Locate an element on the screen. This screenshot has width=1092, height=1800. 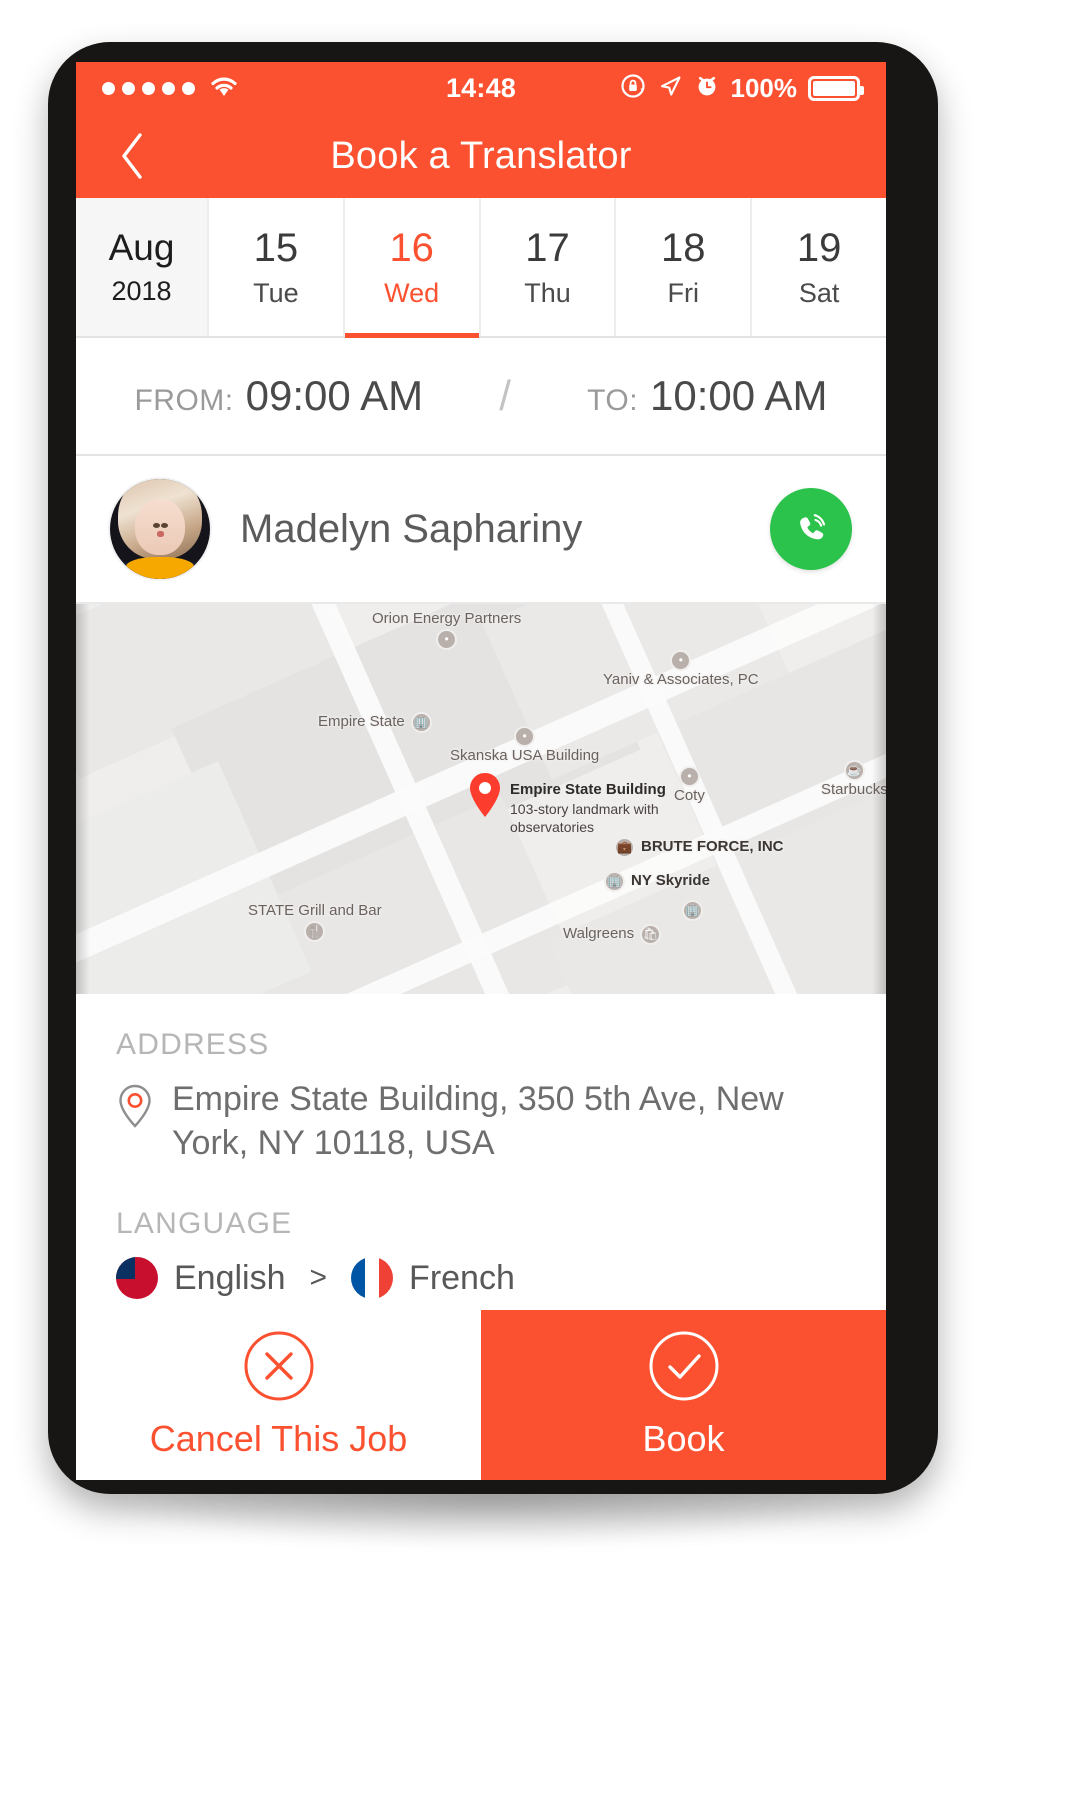
date-month-cell: Aug 2018 is located at coordinates (142, 267).